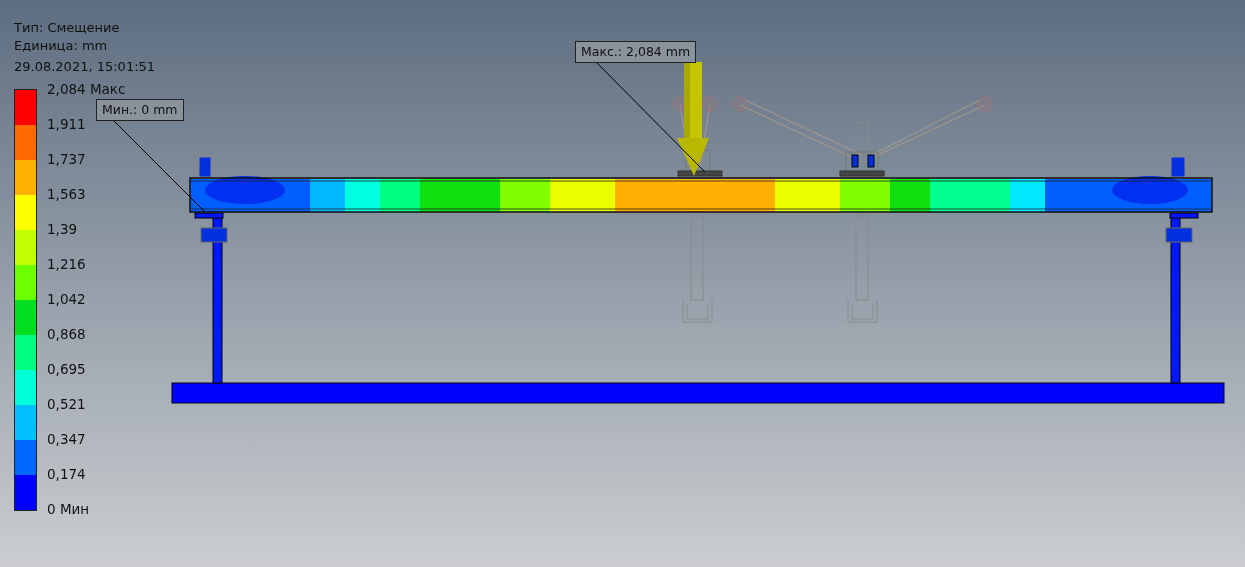 The image size is (1245, 567). Describe the element at coordinates (61, 46) in the screenshot. I see `unit-label: Единица: mm` at that location.